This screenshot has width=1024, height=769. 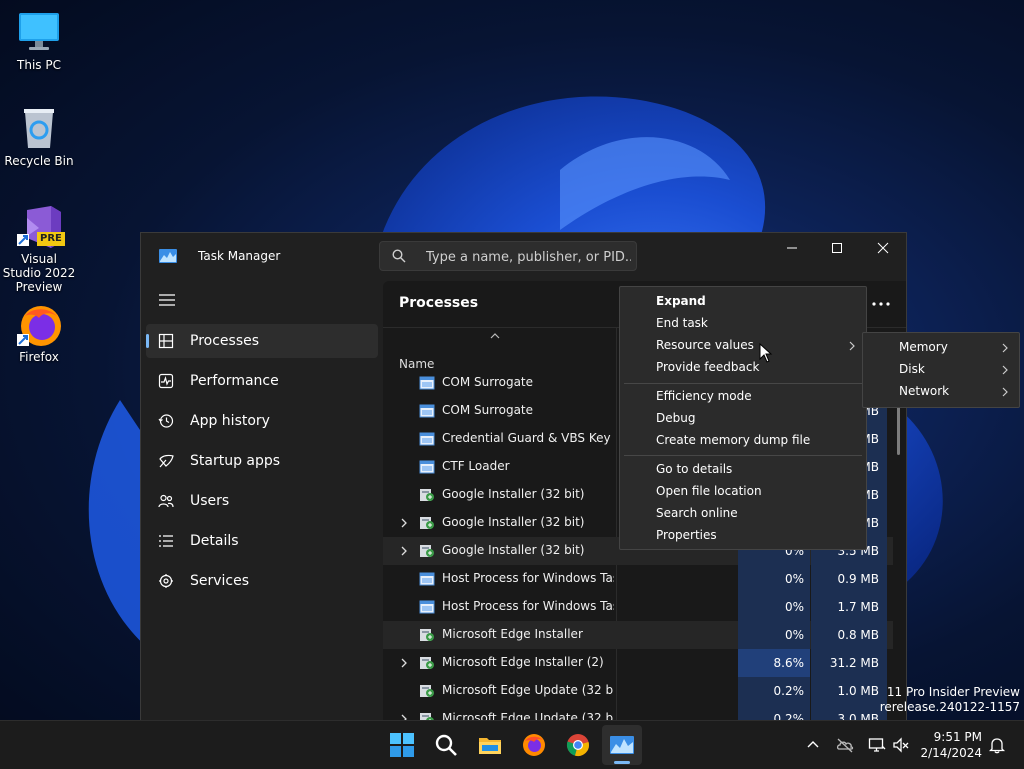 I want to click on system-clock: 9:51 PM 2/14/2024, so click(x=951, y=745).